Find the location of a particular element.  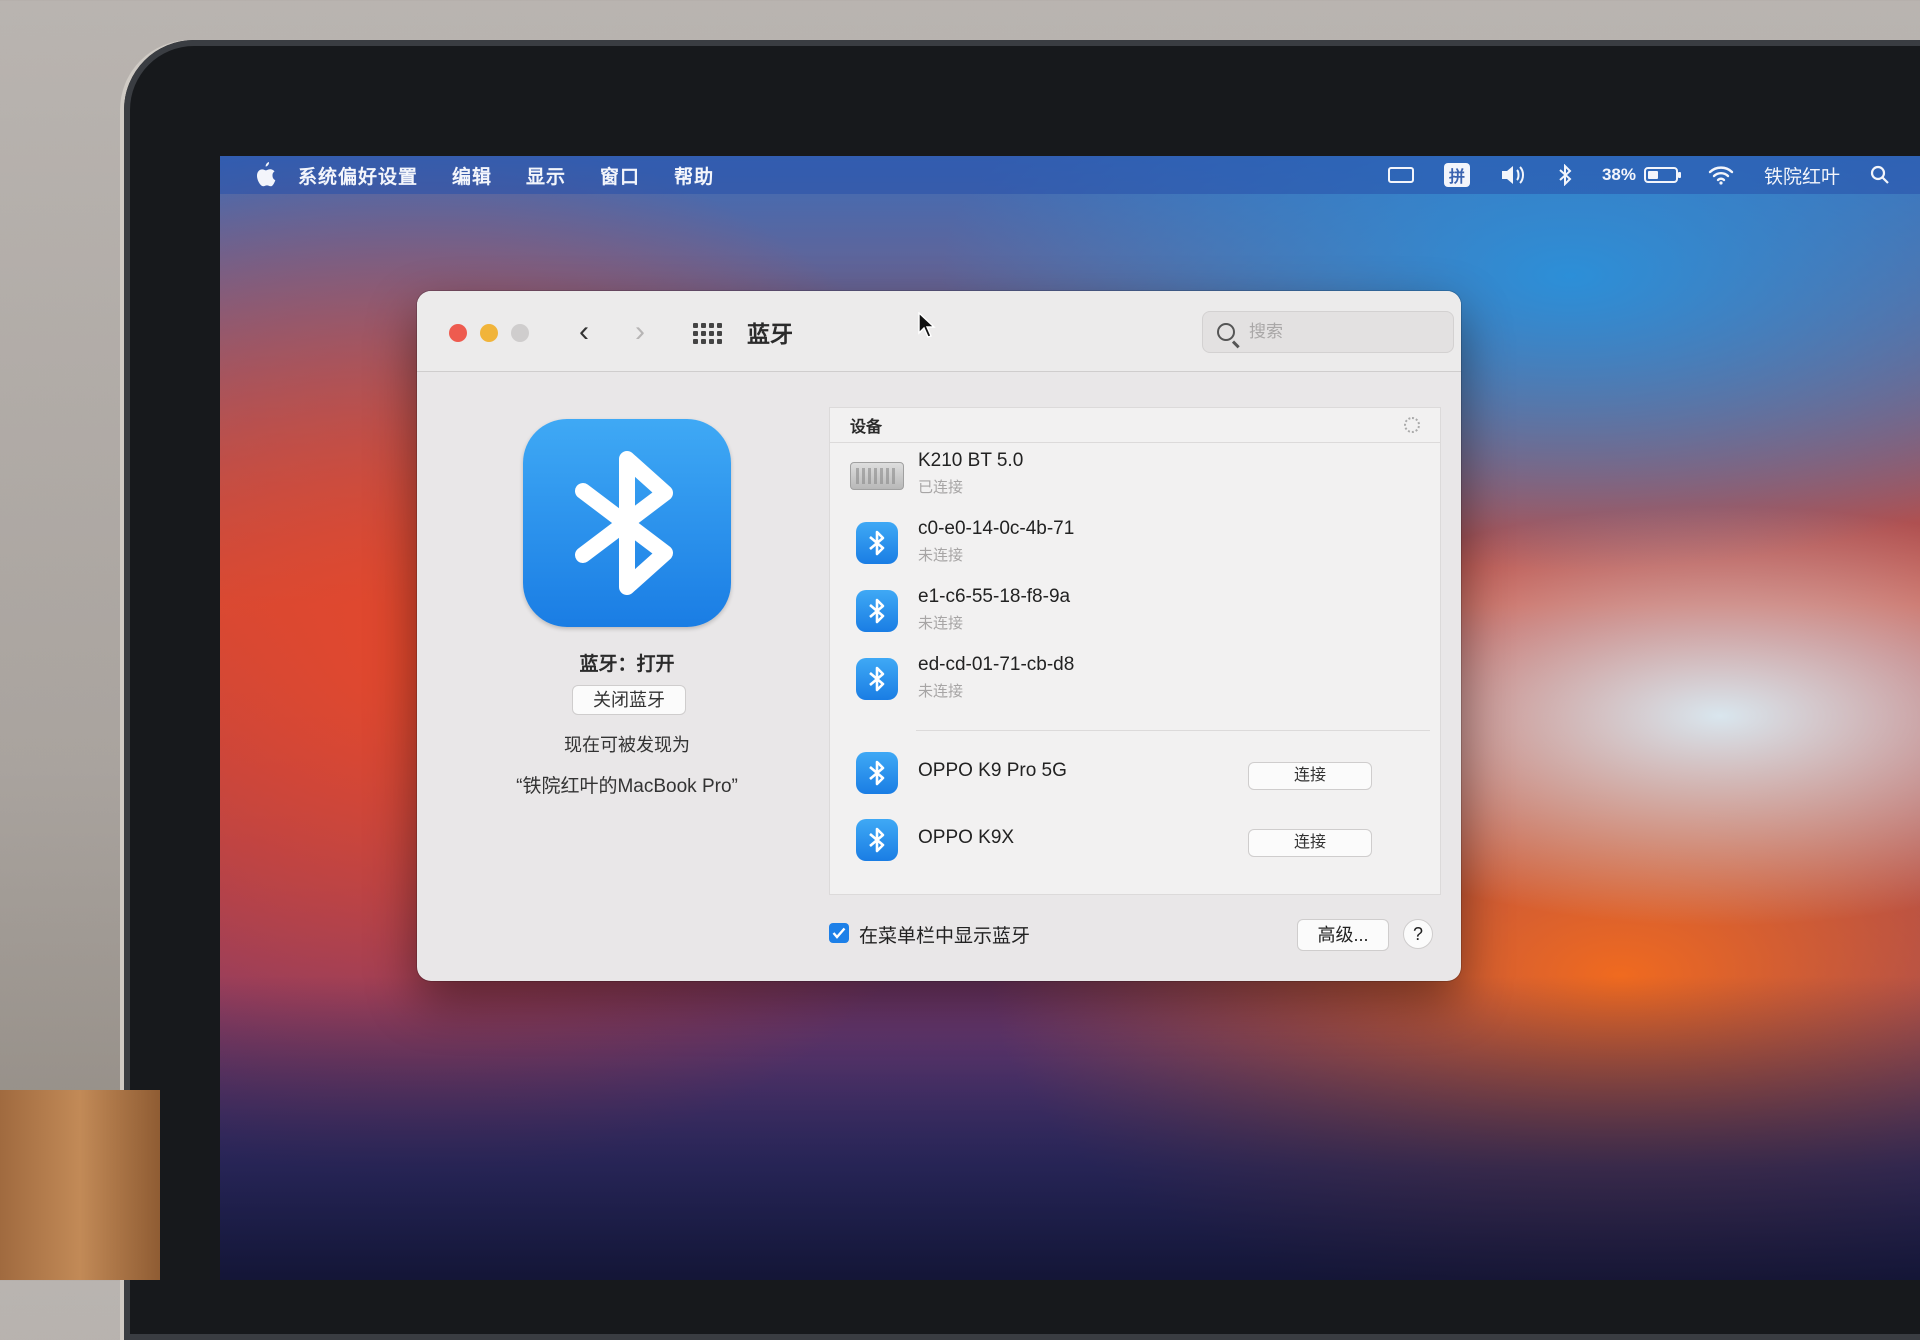

zoom-button is located at coordinates (520, 333).